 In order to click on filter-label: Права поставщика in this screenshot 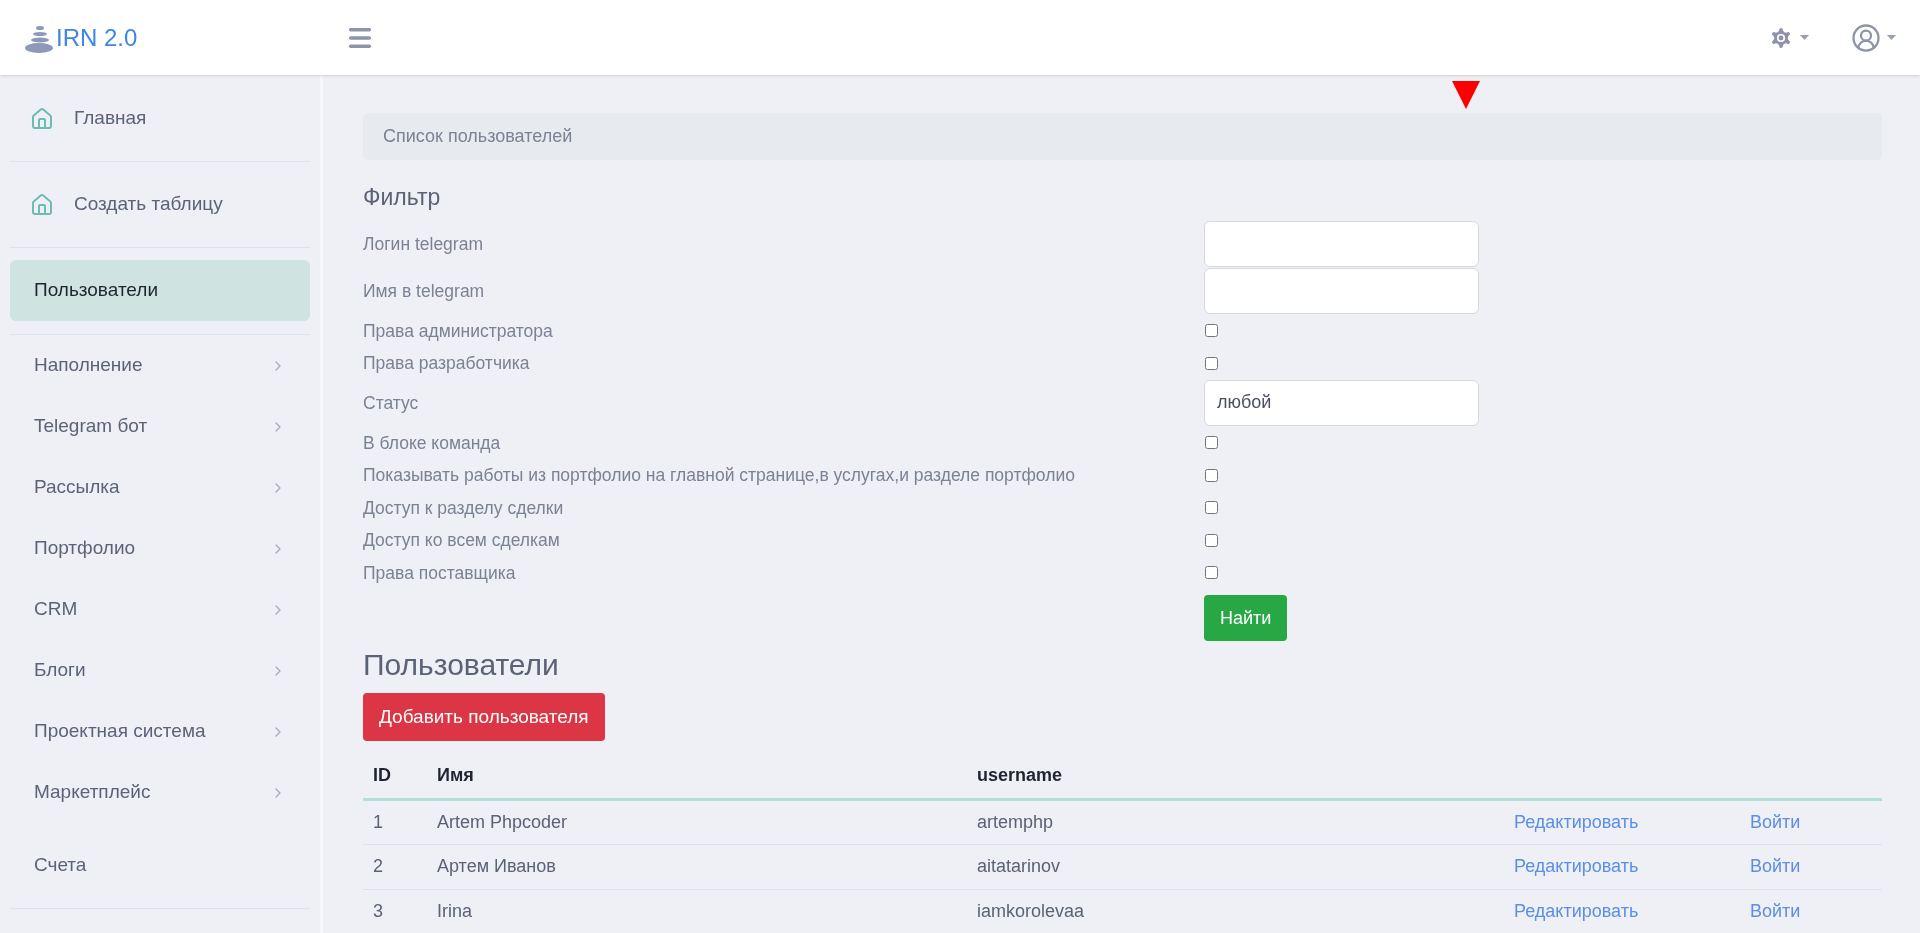, I will do `click(440, 573)`.